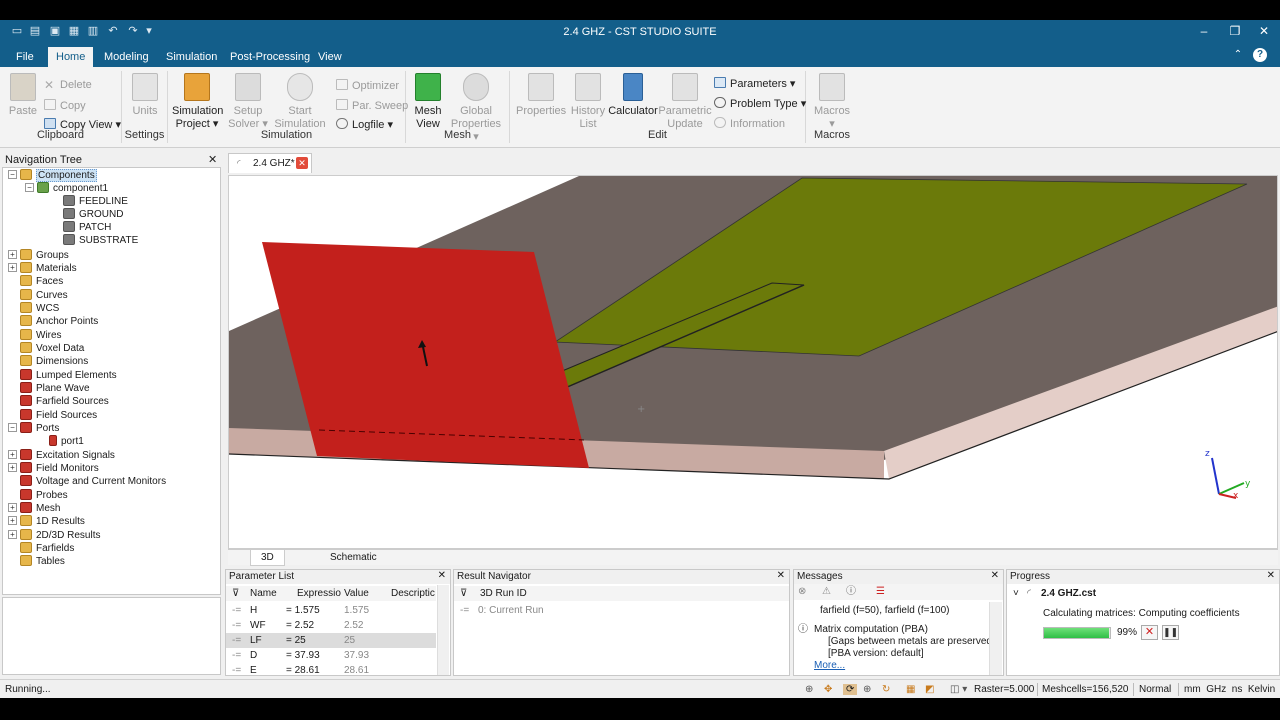 This screenshot has width=1280, height=720. What do you see at coordinates (300, 102) in the screenshot?
I see `start-simulation-button: Start Simulation` at bounding box center [300, 102].